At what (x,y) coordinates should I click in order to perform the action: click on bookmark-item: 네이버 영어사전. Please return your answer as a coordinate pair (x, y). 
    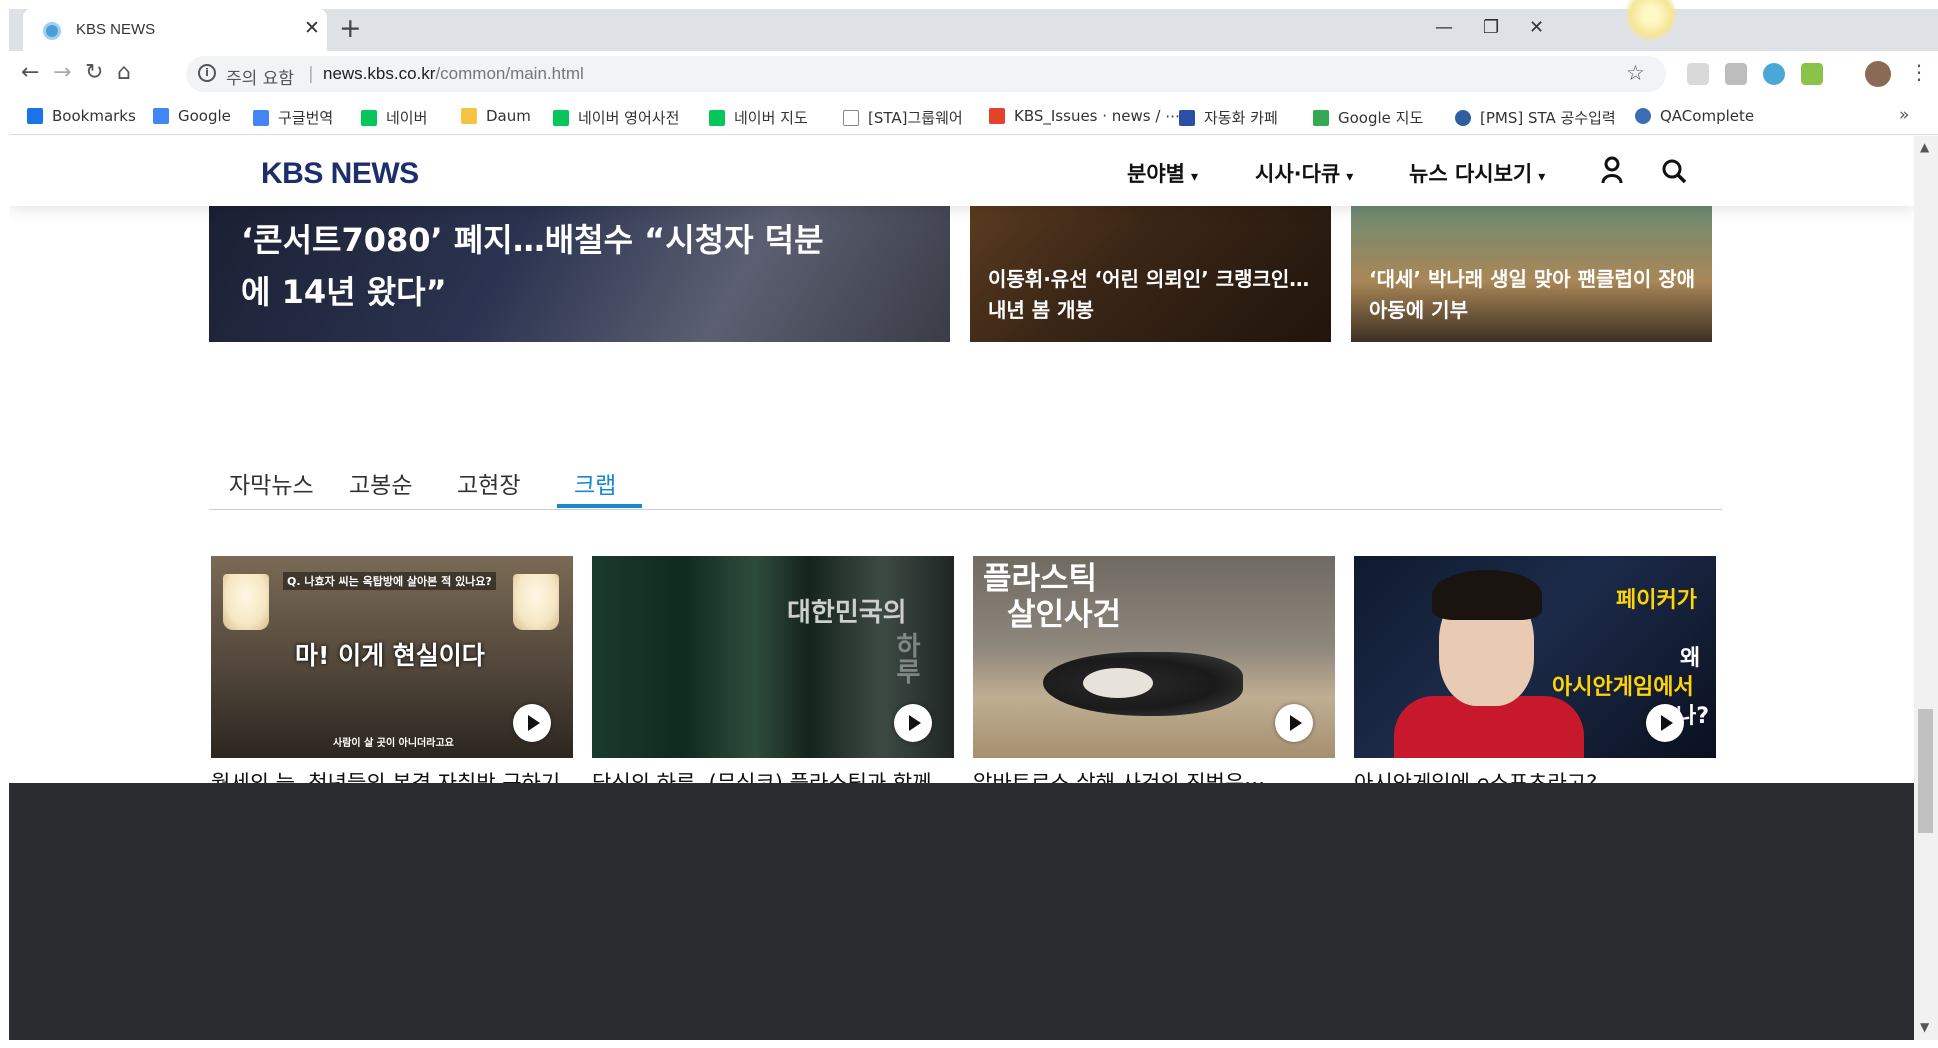
    Looking at the image, I should click on (616, 117).